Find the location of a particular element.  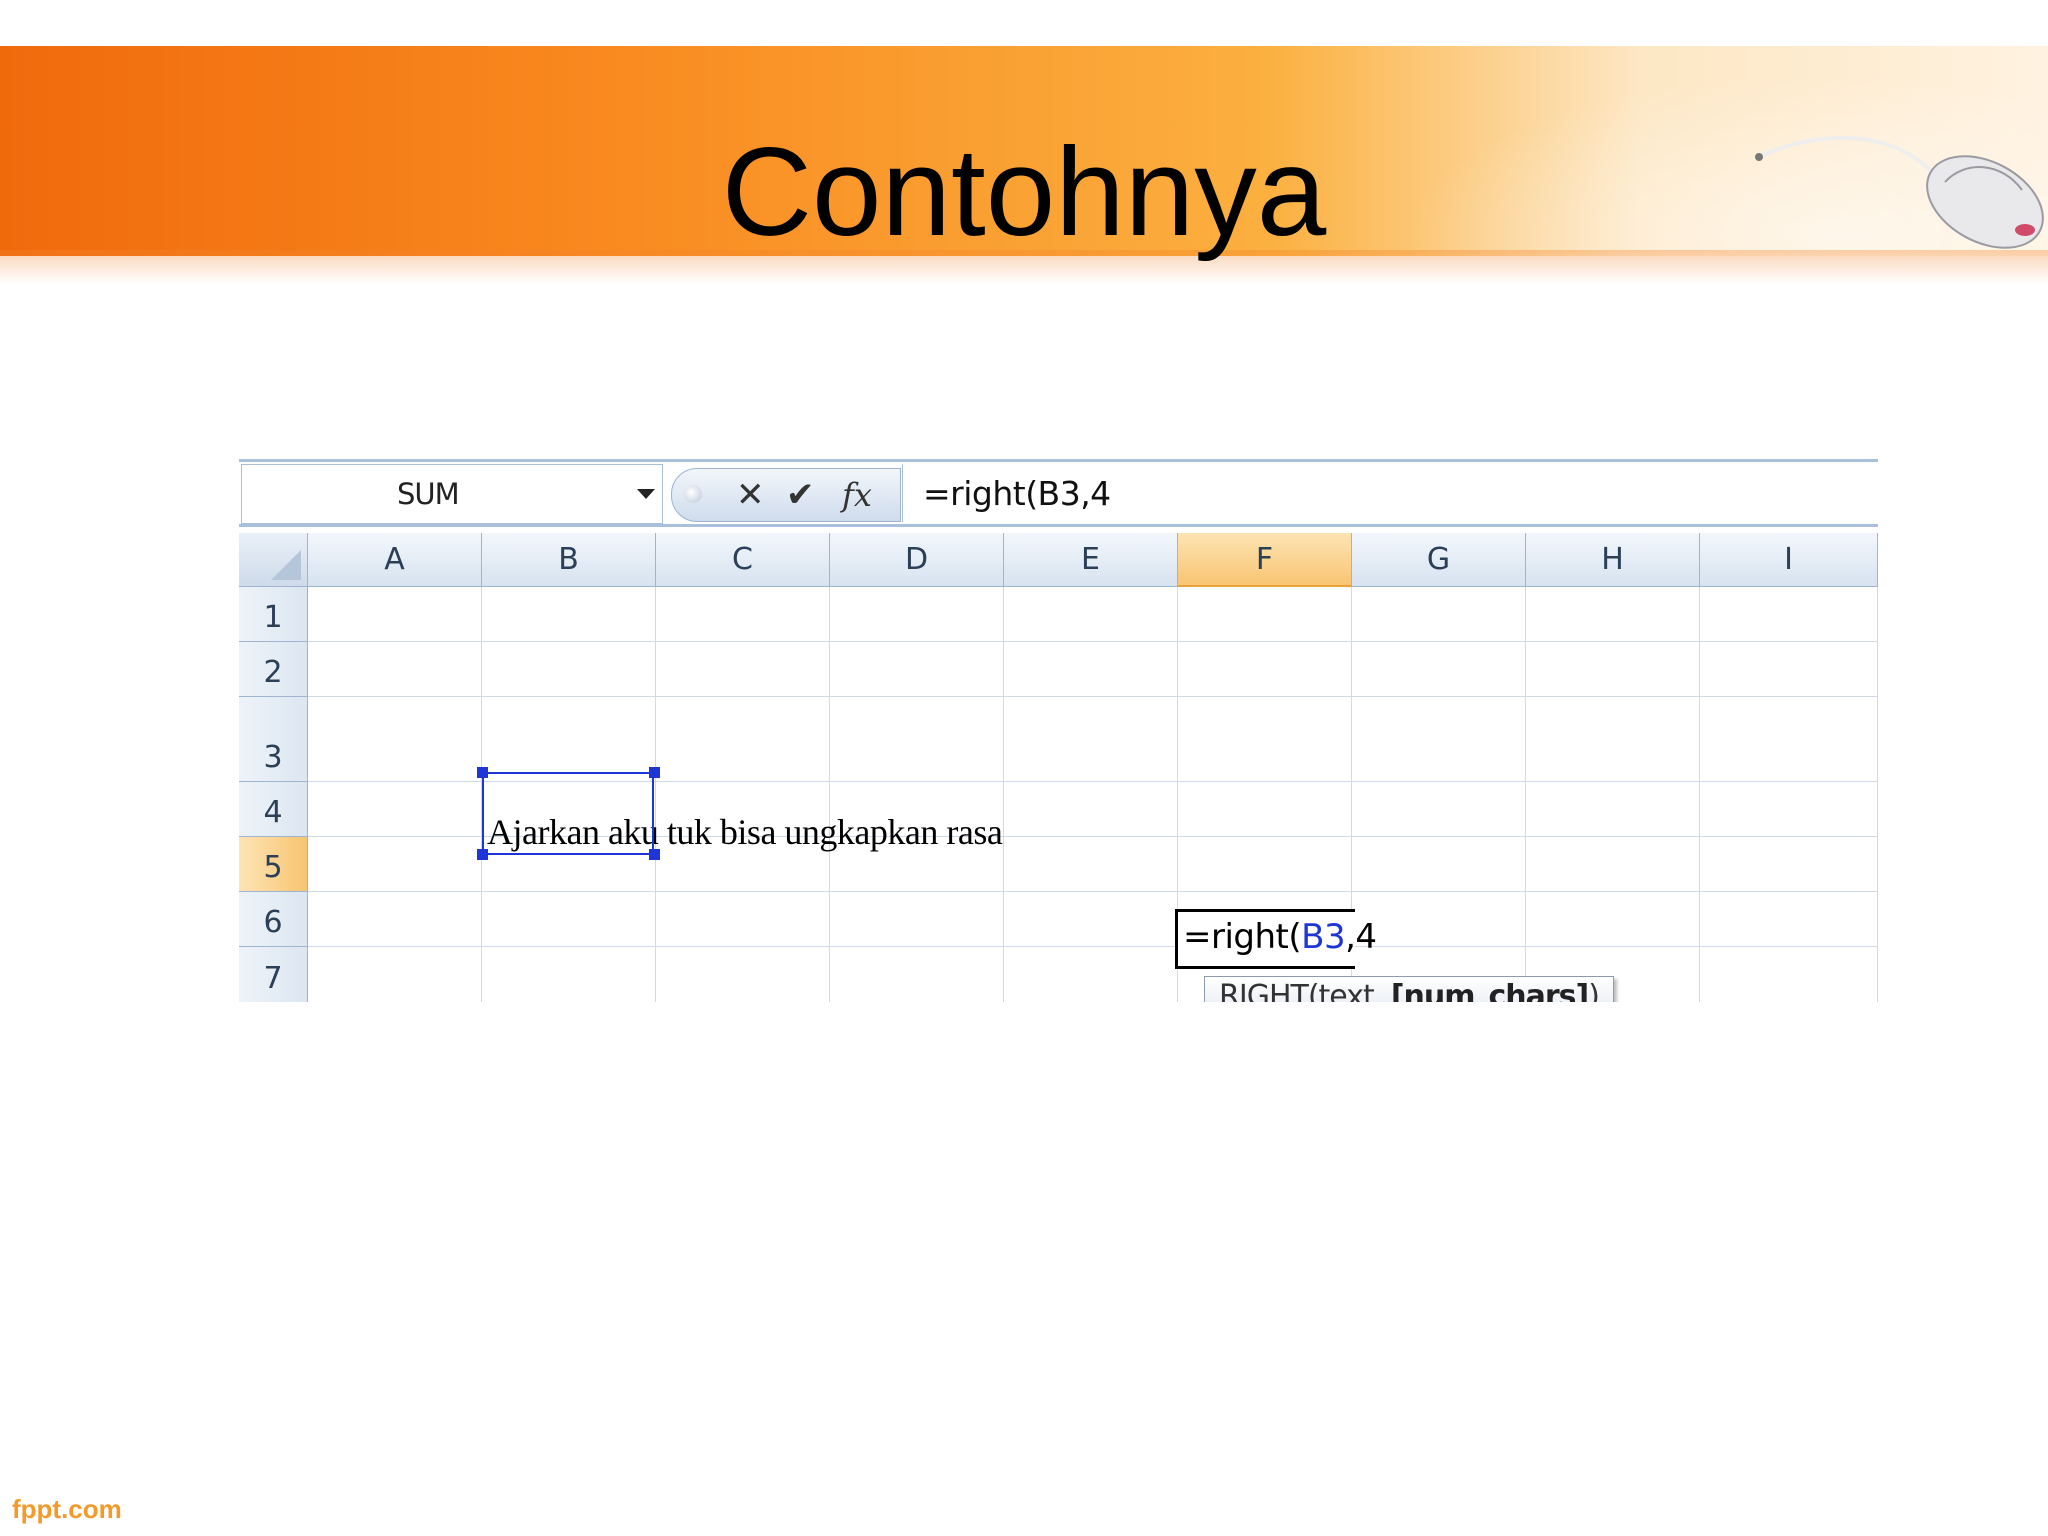

row-header-3: 3 is located at coordinates (273, 739).